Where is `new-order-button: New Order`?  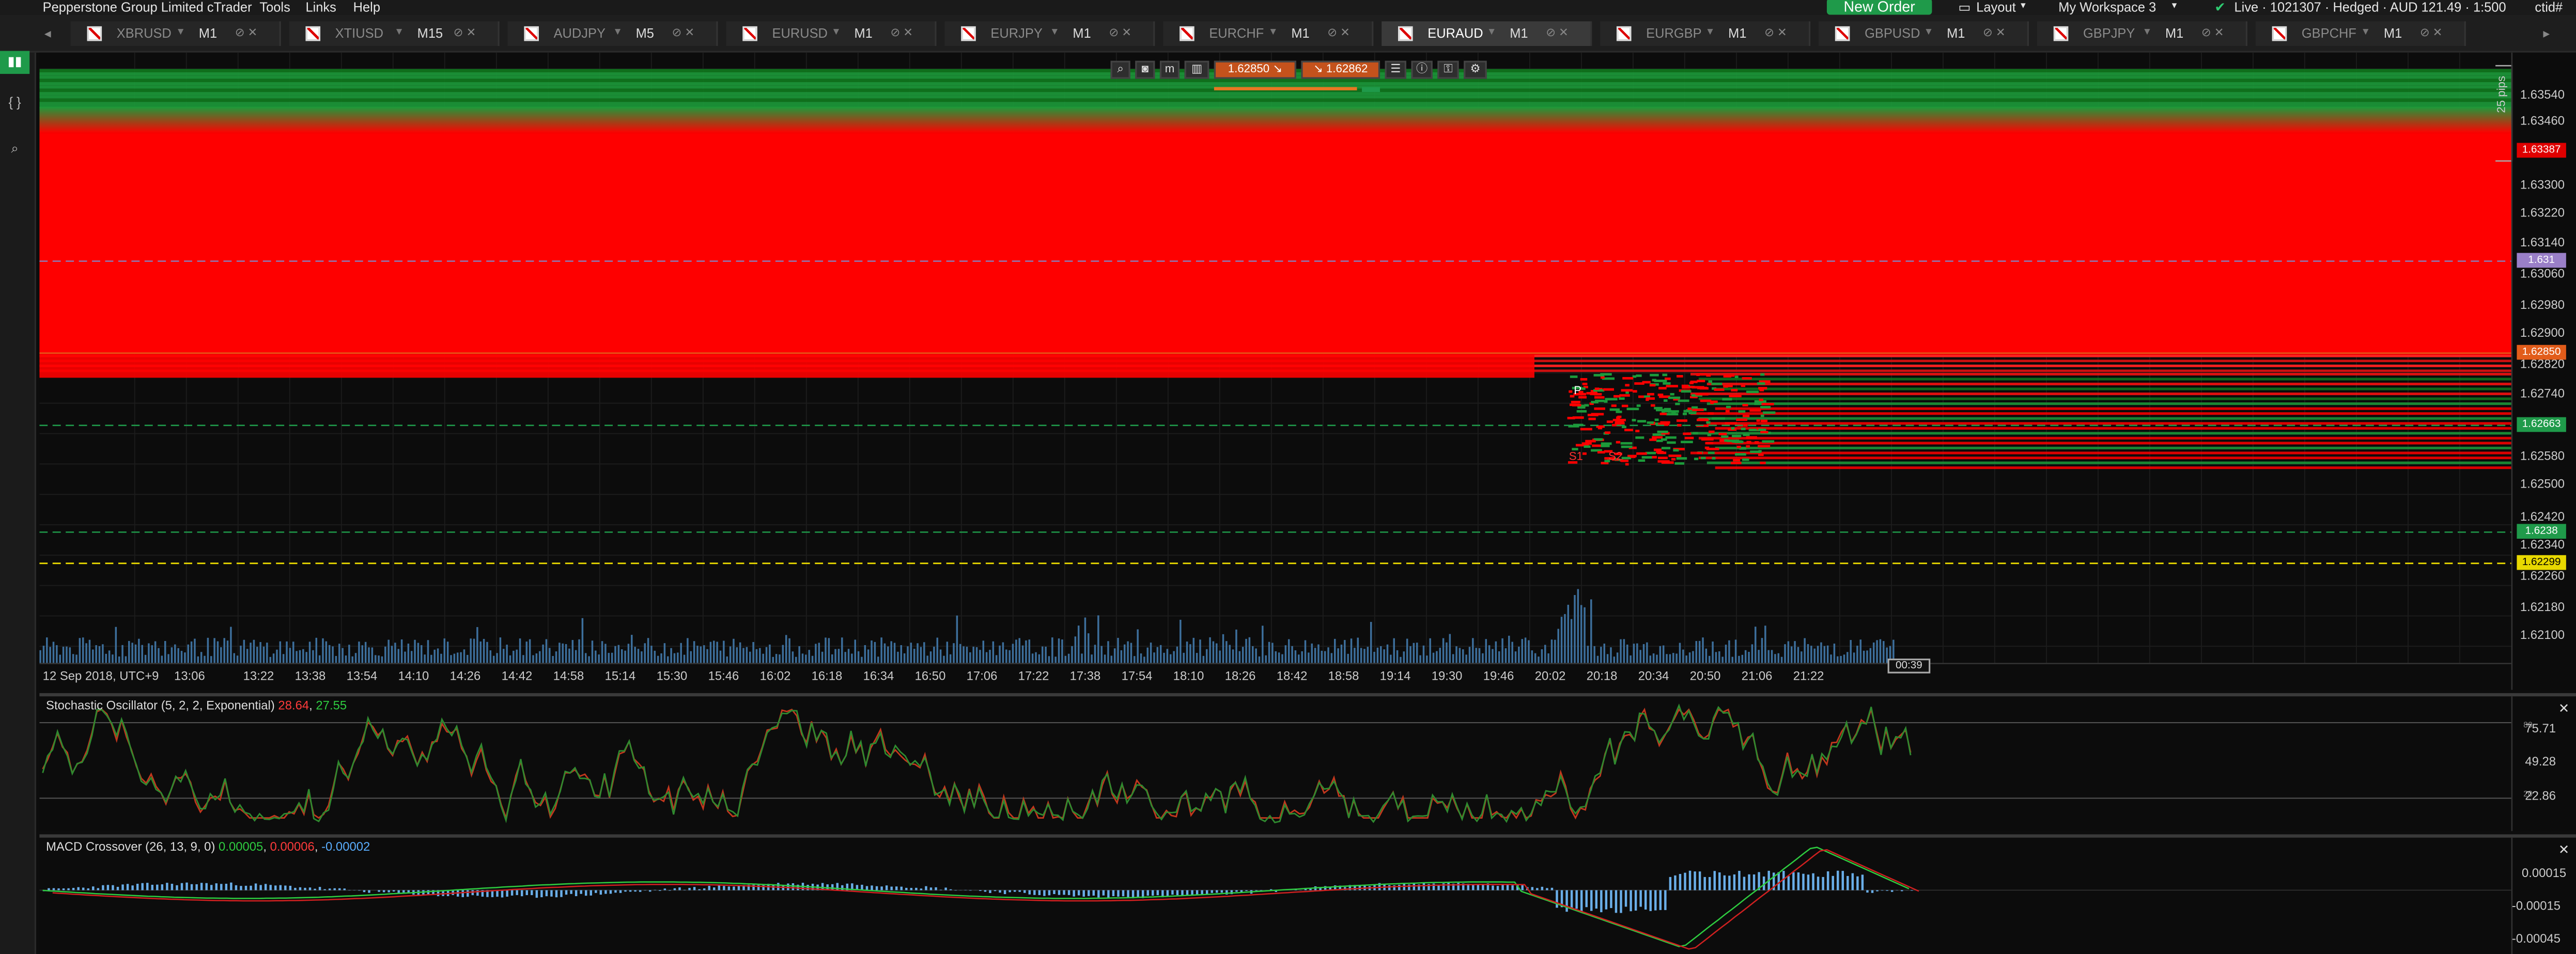 new-order-button: New Order is located at coordinates (1879, 7).